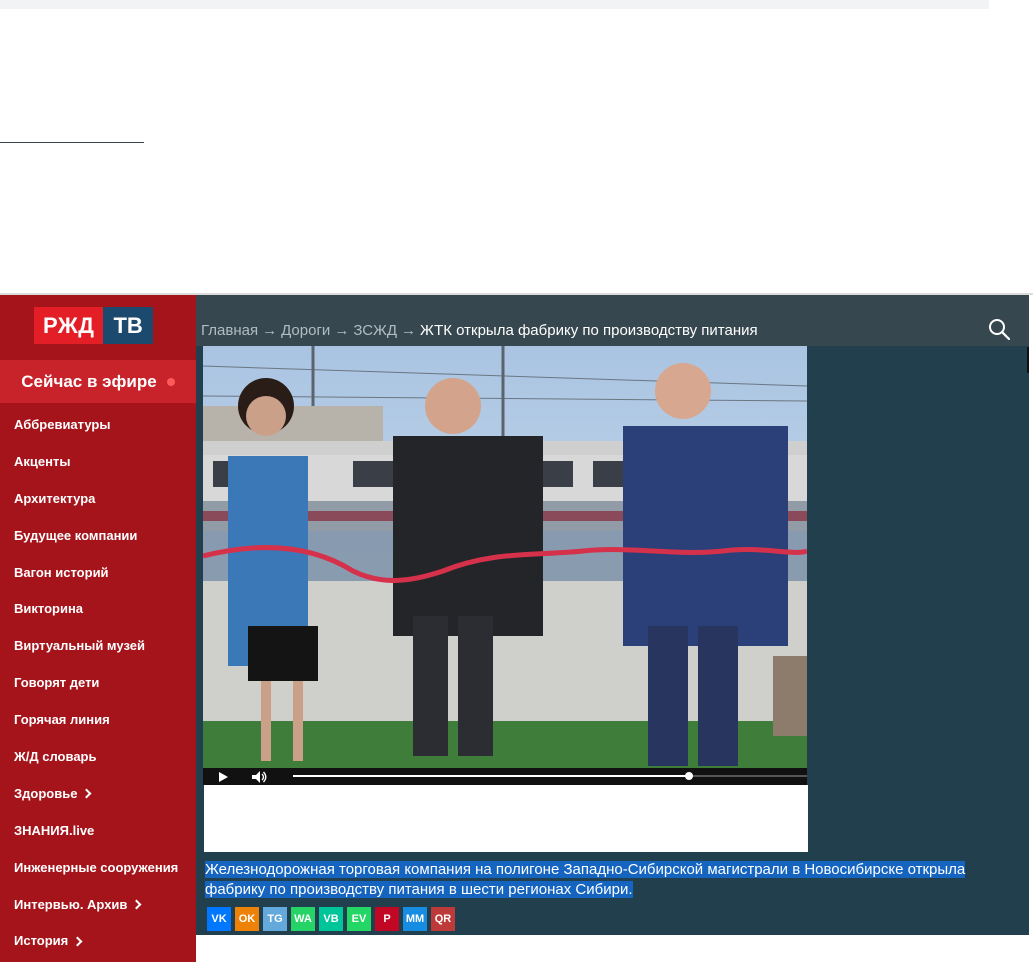  What do you see at coordinates (999, 329) in the screenshot?
I see `search-icon` at bounding box center [999, 329].